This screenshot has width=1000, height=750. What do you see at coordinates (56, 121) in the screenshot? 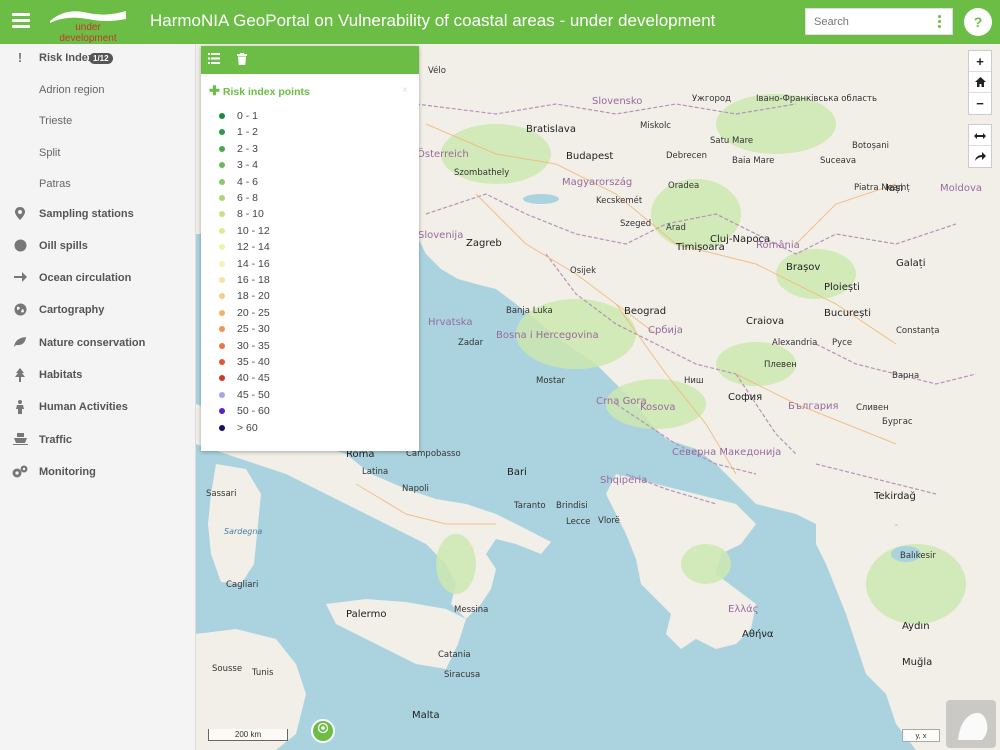
I see `sidebar-item-label: Trieste` at bounding box center [56, 121].